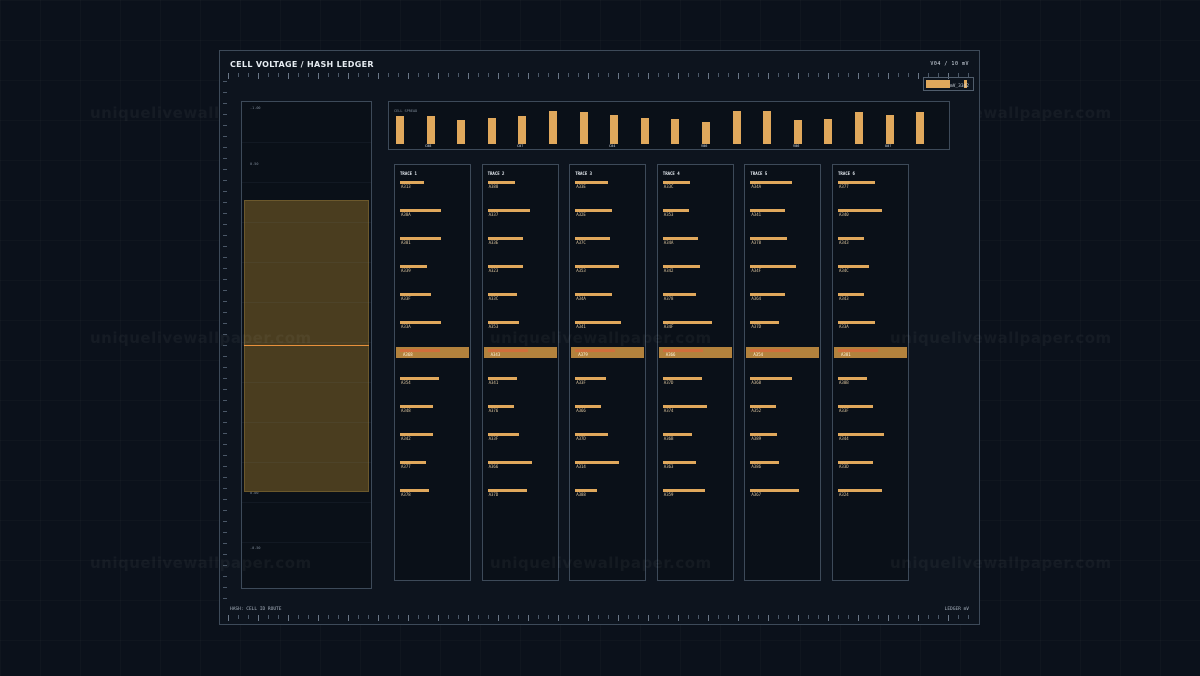 This screenshot has width=1200, height=676. I want to click on row-id-label: A37D, so click(756, 326).